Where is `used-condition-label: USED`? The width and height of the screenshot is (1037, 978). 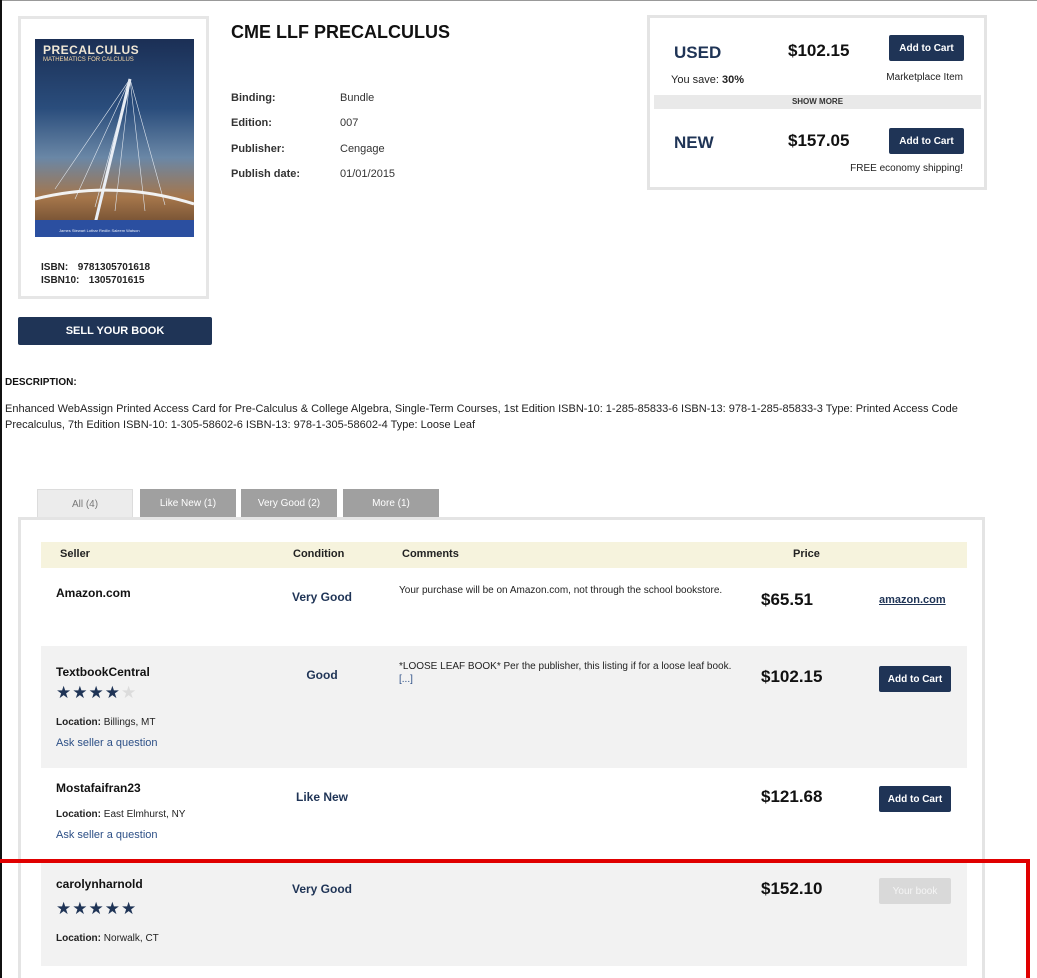 used-condition-label: USED is located at coordinates (698, 52).